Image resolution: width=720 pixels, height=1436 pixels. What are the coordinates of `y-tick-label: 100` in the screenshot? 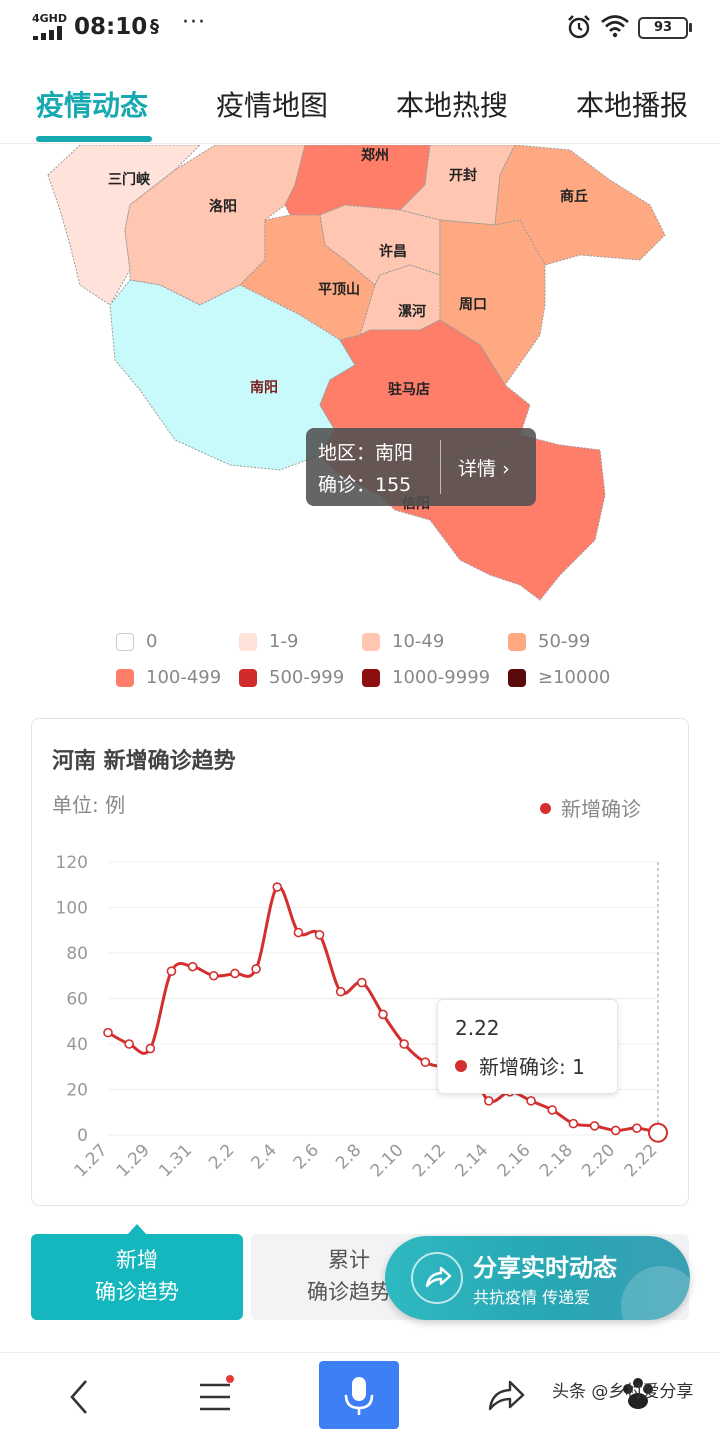 It's located at (72, 909).